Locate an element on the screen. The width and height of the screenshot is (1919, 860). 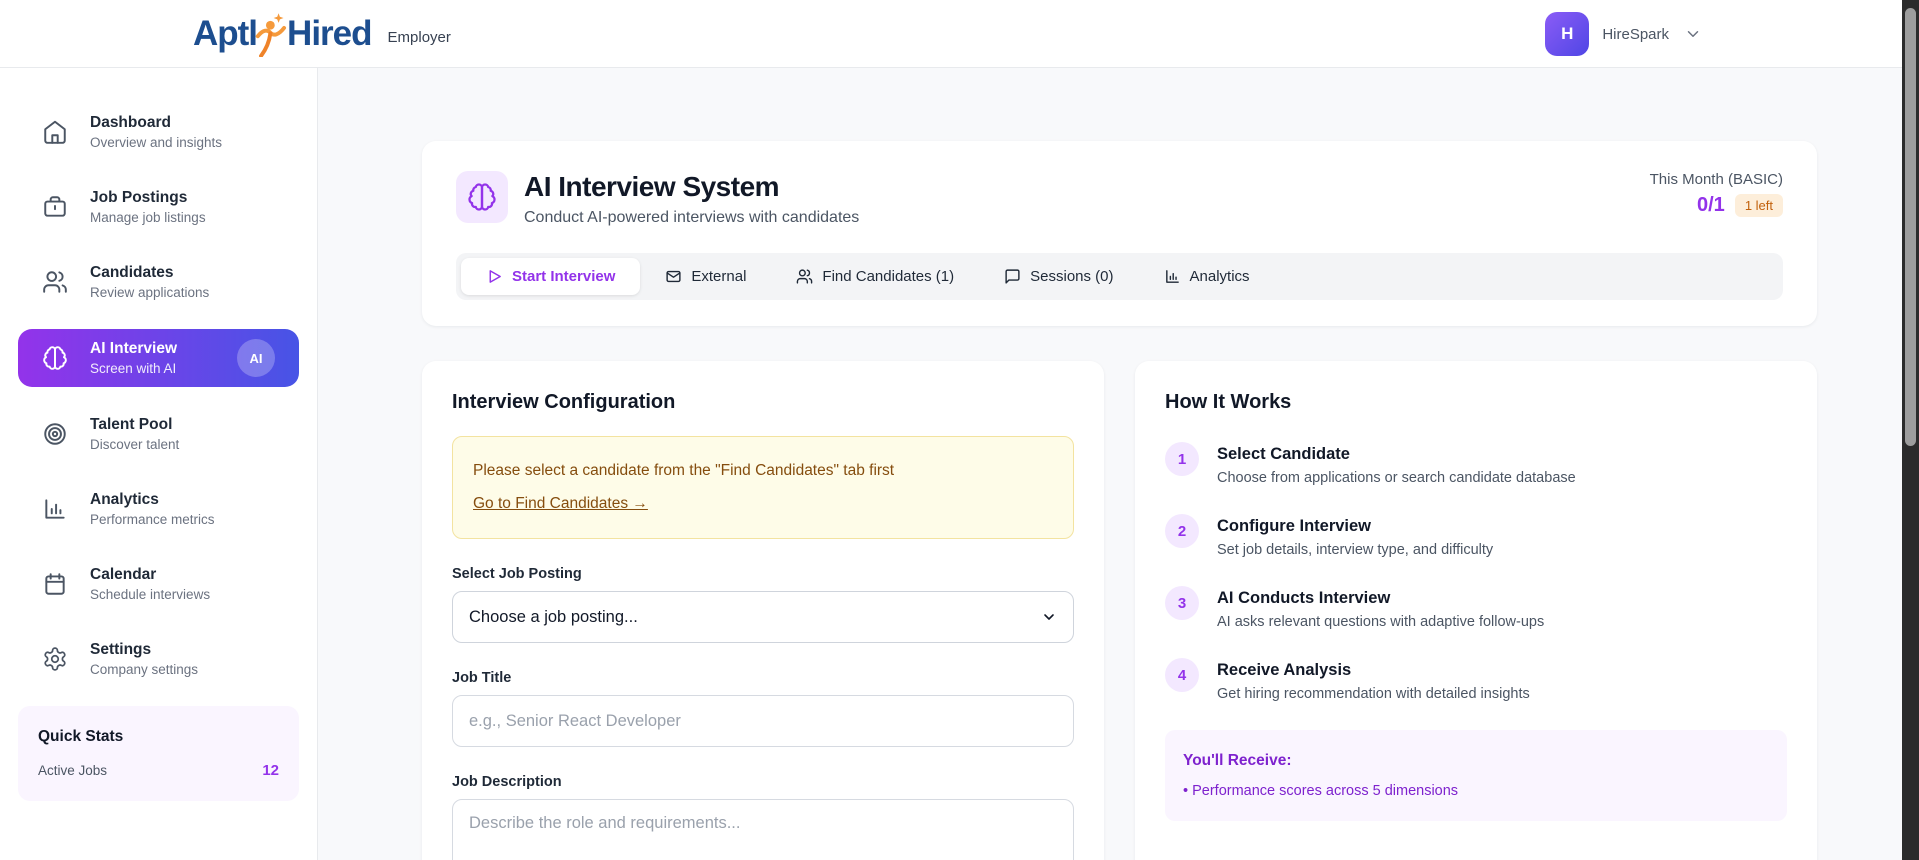
go-to-find-candidates-link: Go to Find Candidates → is located at coordinates (560, 504).